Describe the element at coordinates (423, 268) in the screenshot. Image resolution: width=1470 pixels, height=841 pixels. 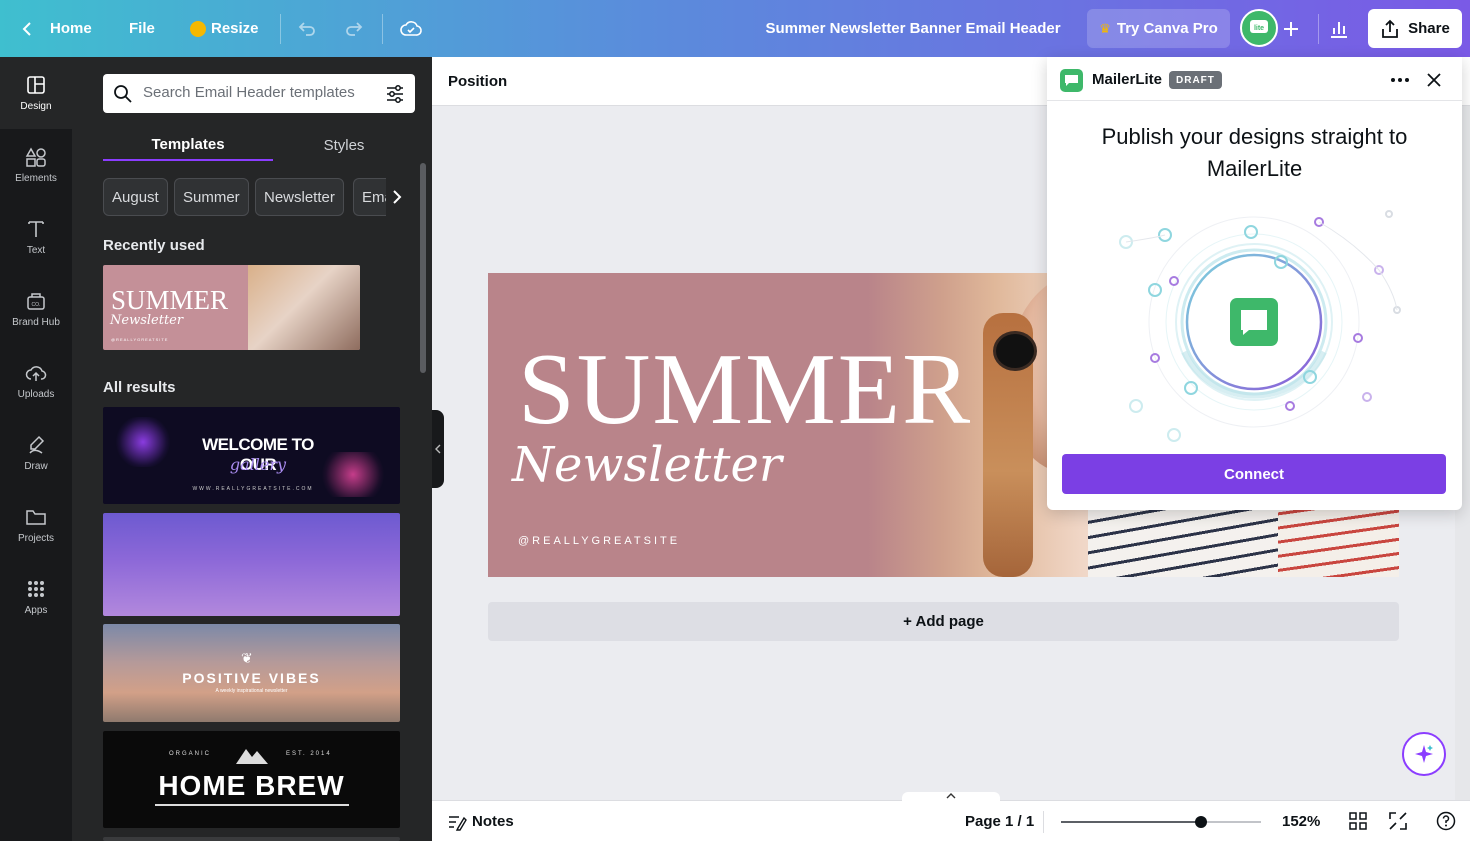
I see `panel-scrollbar` at that location.